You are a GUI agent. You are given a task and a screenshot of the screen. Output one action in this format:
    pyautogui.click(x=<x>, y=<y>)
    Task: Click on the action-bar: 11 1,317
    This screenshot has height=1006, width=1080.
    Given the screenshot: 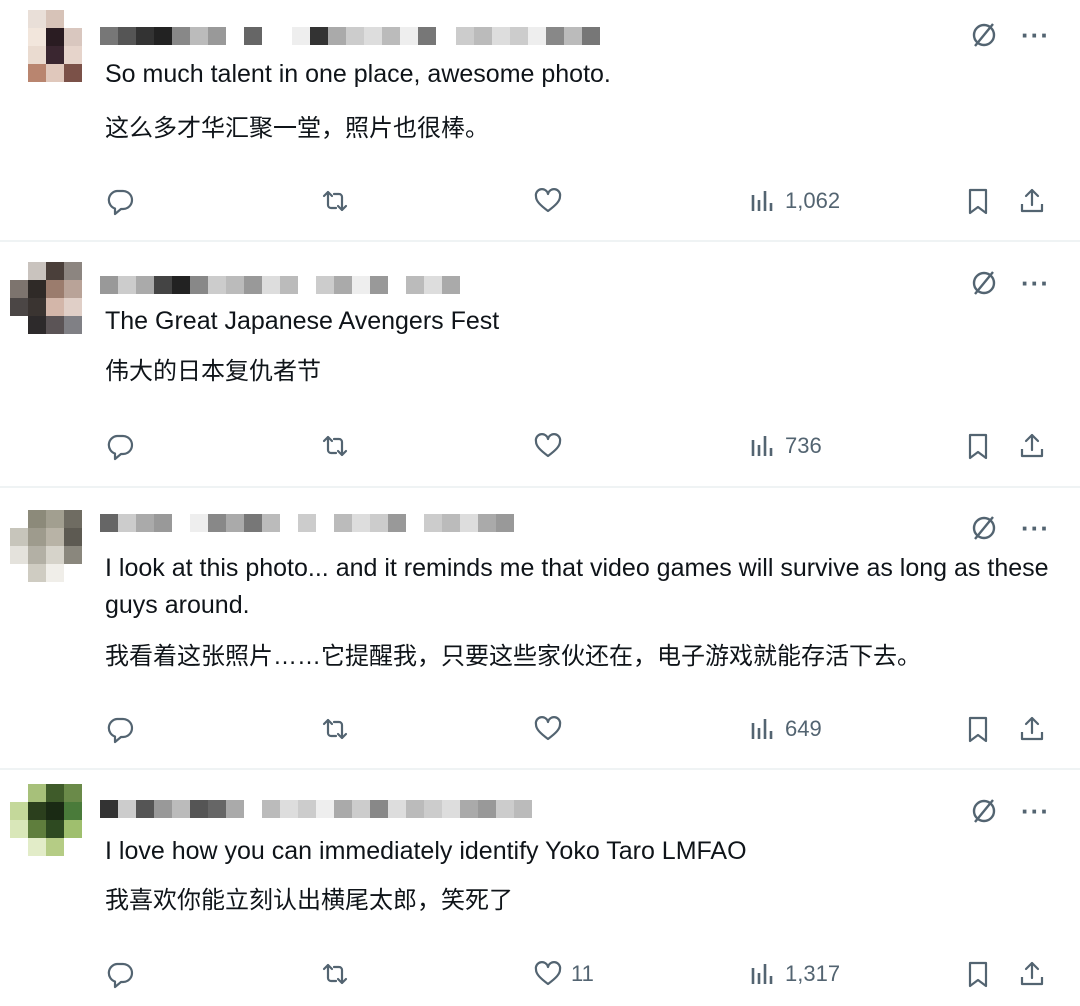 What is the action you would take?
    pyautogui.click(x=540, y=974)
    